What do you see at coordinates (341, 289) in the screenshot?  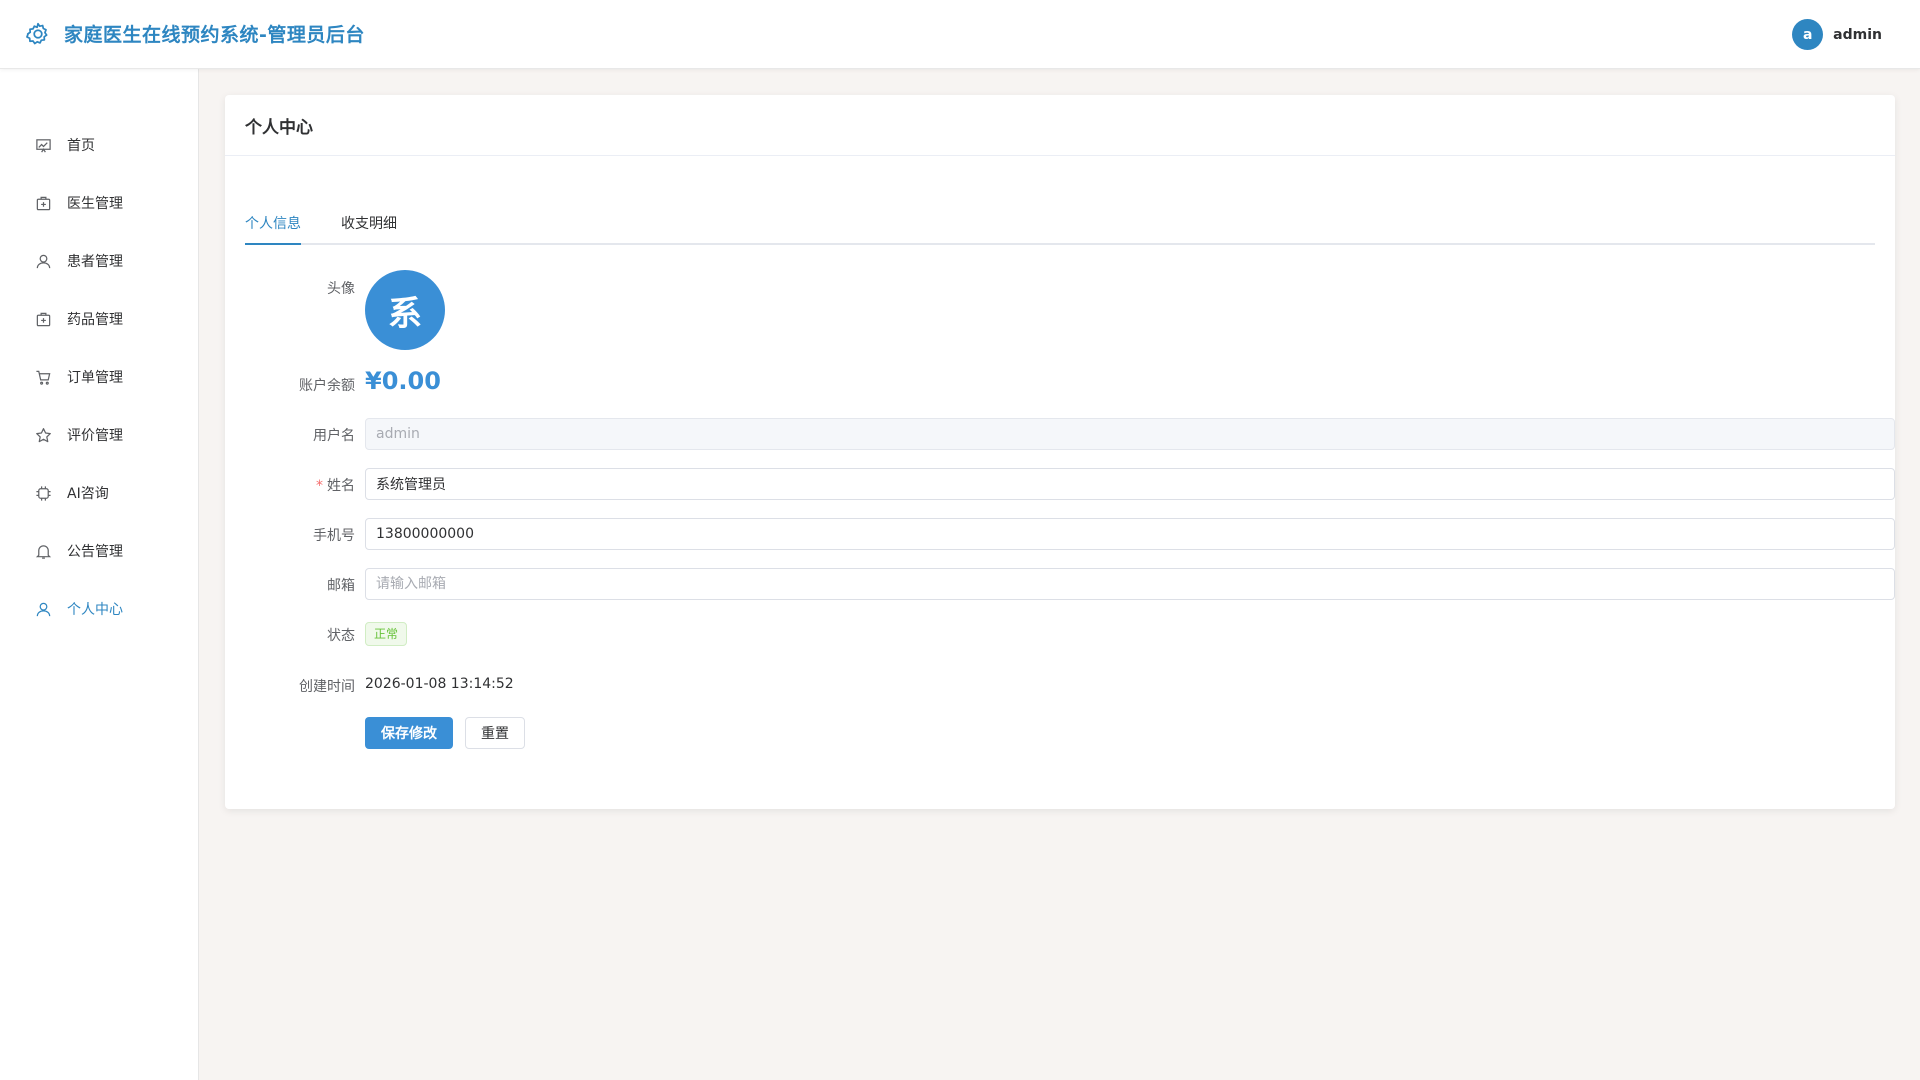 I see `avatar-label: 头像` at bounding box center [341, 289].